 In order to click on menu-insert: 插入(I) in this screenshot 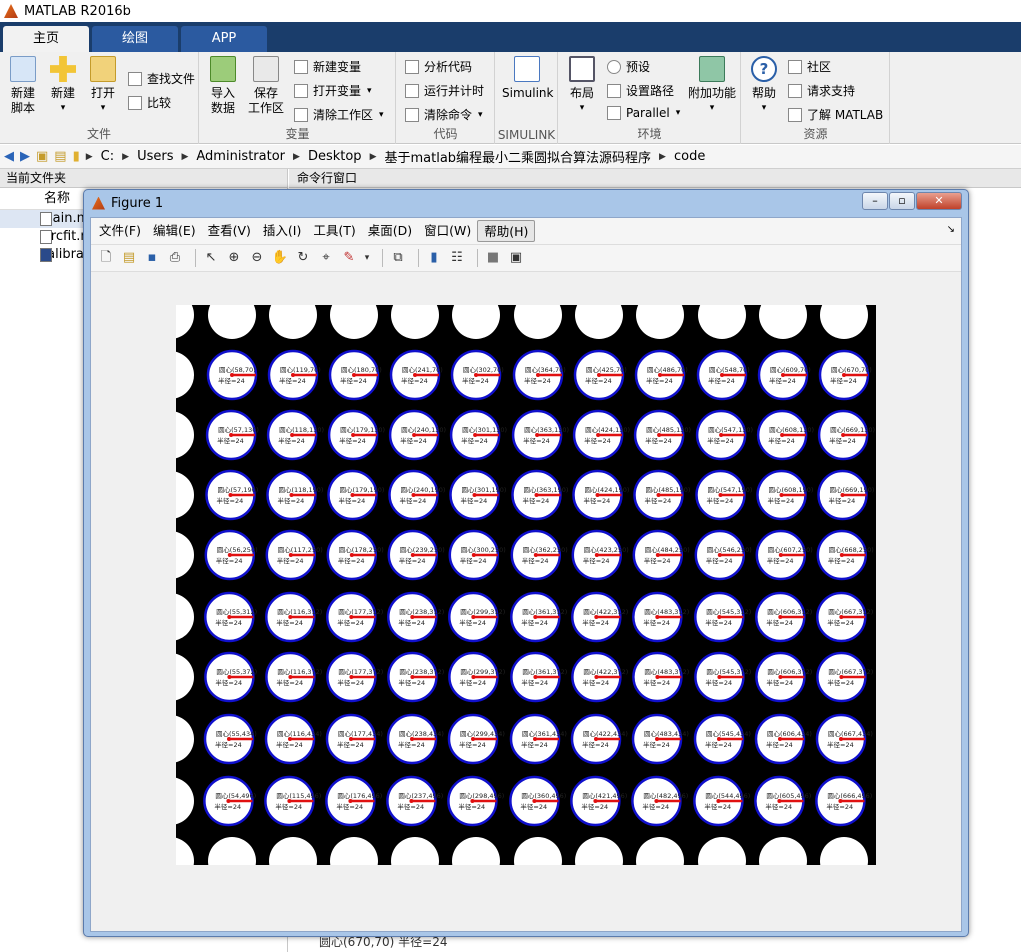, I will do `click(282, 231)`.